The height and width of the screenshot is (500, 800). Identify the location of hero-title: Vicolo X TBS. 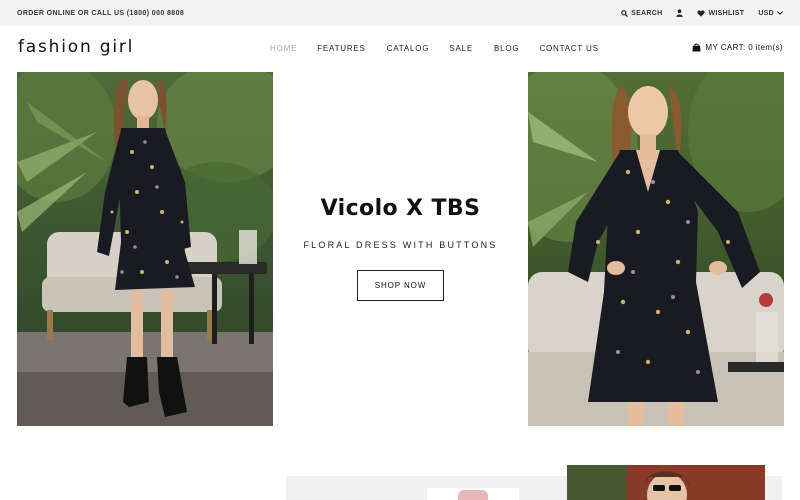
(400, 208).